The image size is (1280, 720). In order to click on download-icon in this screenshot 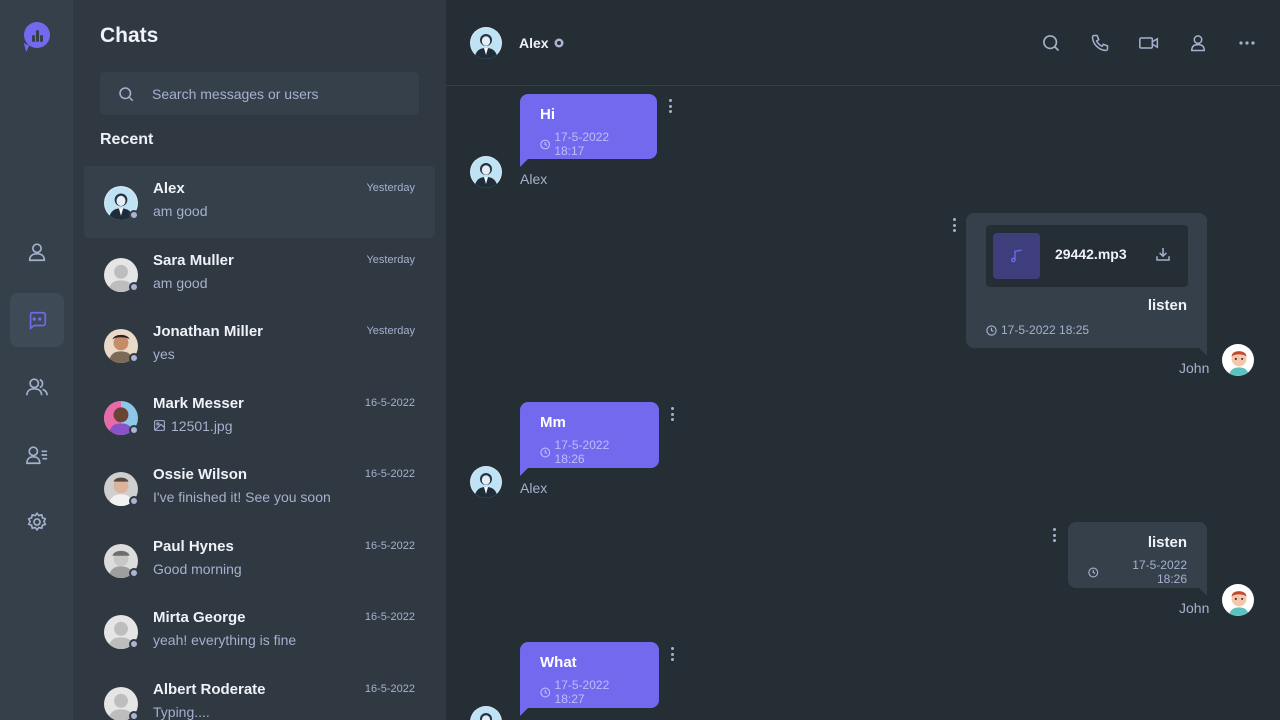, I will do `click(1163, 256)`.